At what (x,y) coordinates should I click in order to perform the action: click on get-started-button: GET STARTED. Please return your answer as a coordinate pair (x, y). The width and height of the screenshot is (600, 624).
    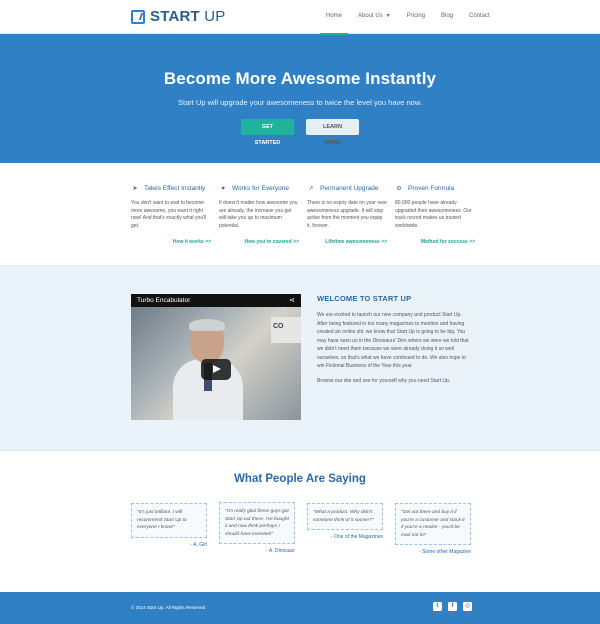
    Looking at the image, I should click on (267, 132).